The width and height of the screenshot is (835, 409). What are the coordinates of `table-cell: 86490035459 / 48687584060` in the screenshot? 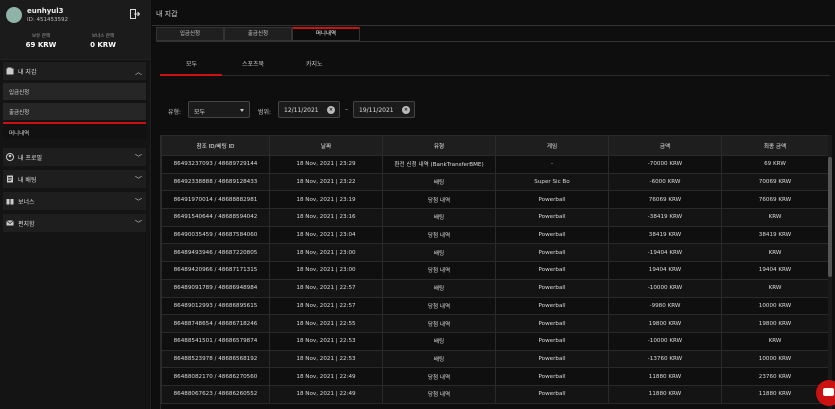 It's located at (215, 235).